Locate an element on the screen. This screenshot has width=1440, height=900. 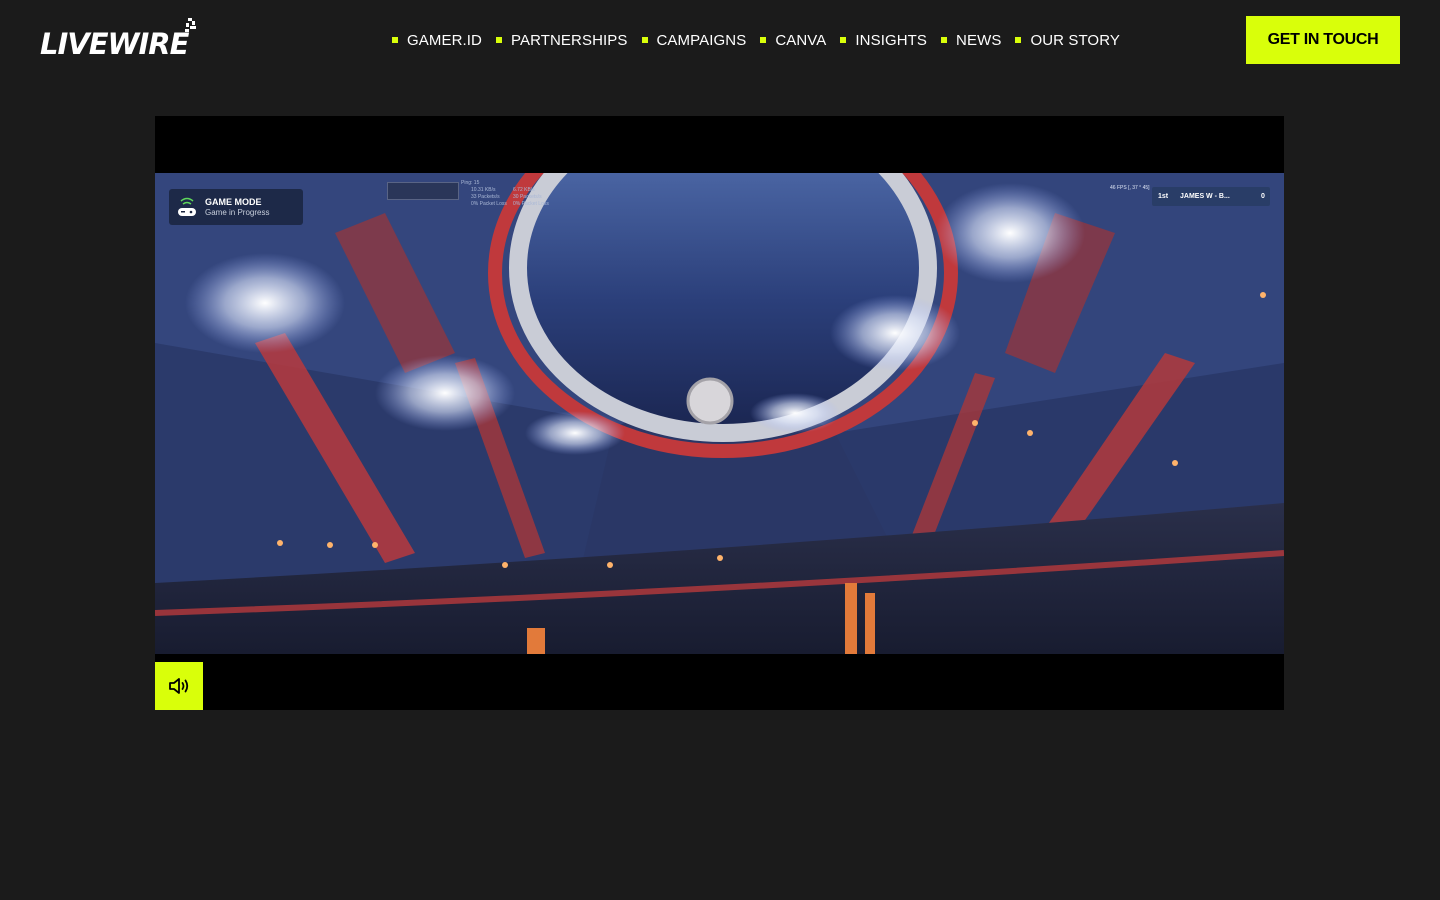
gamepad-icon is located at coordinates (187, 207).